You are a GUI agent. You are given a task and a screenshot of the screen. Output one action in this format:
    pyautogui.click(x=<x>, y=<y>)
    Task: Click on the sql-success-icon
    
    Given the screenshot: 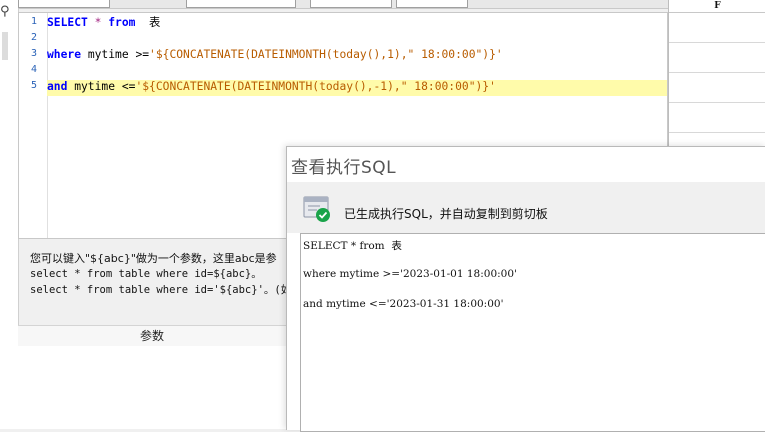 What is the action you would take?
    pyautogui.click(x=316, y=209)
    